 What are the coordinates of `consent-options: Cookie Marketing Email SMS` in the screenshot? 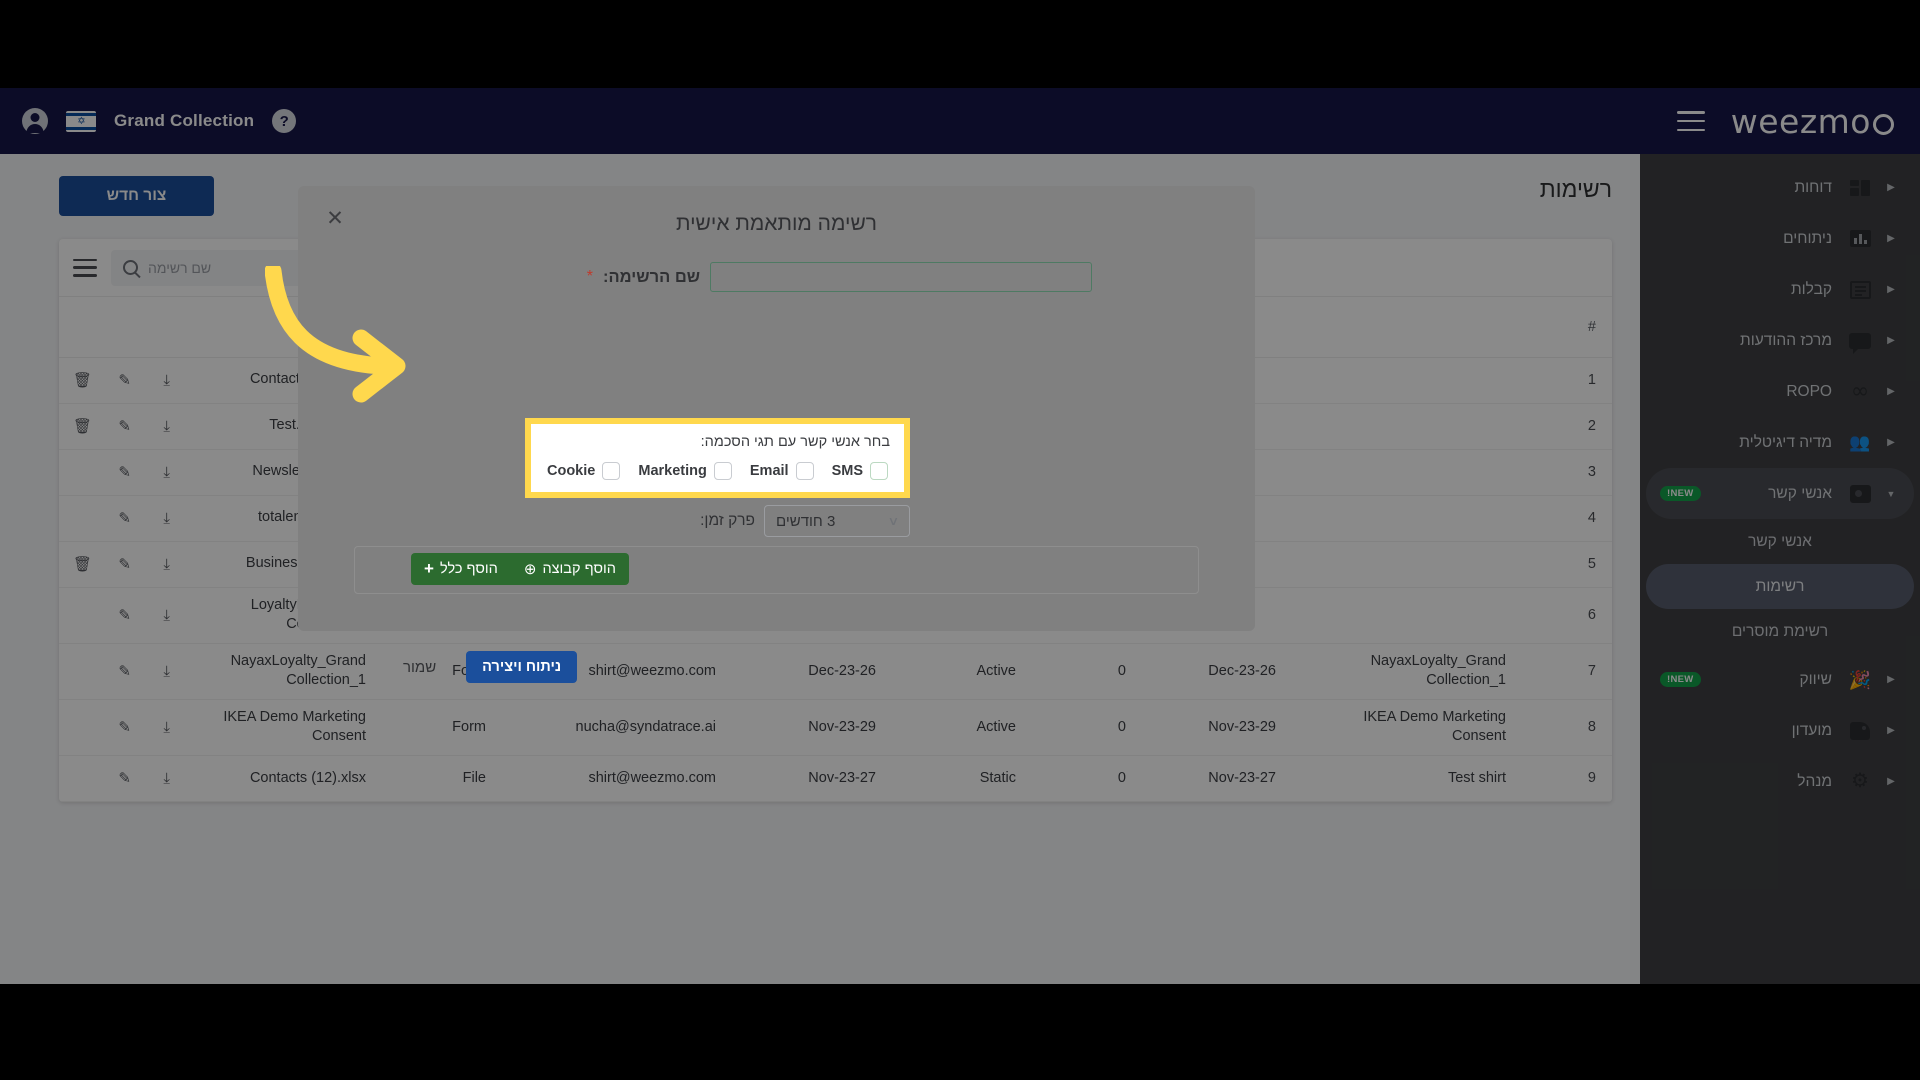 It's located at (717, 471).